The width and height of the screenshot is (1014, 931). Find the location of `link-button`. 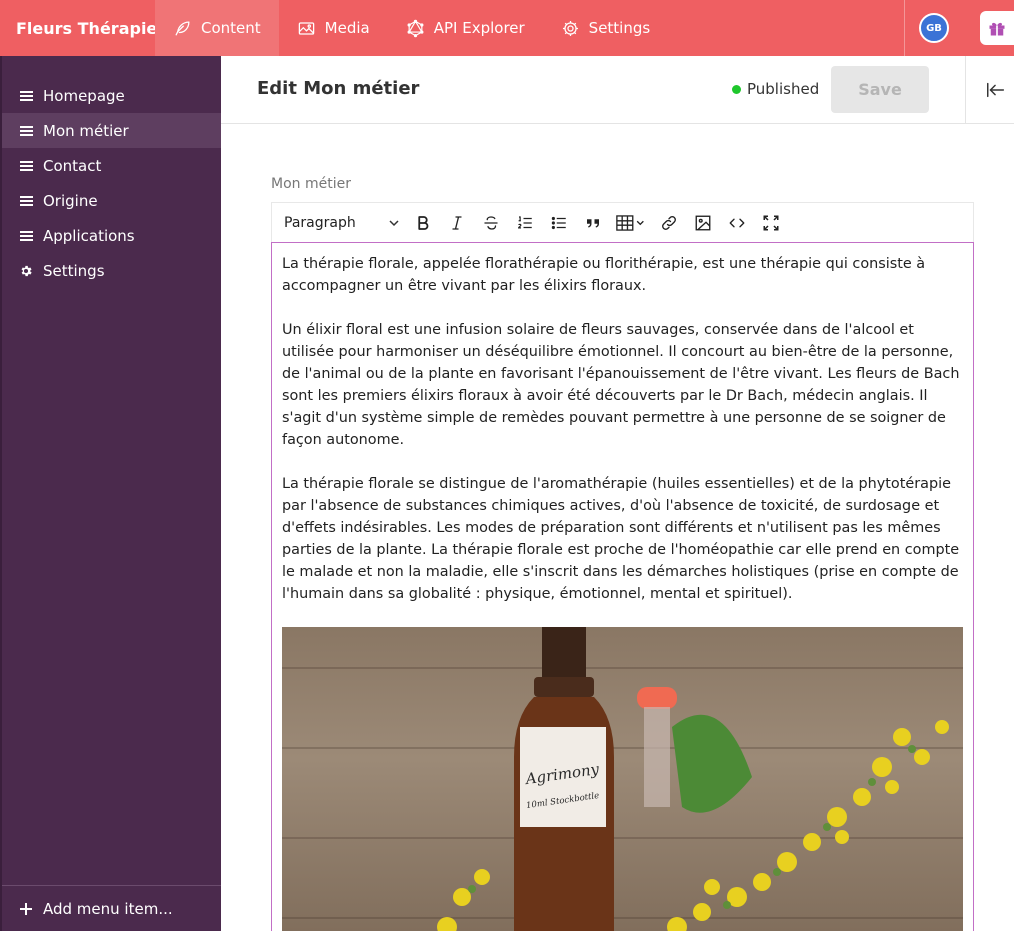

link-button is located at coordinates (669, 223).